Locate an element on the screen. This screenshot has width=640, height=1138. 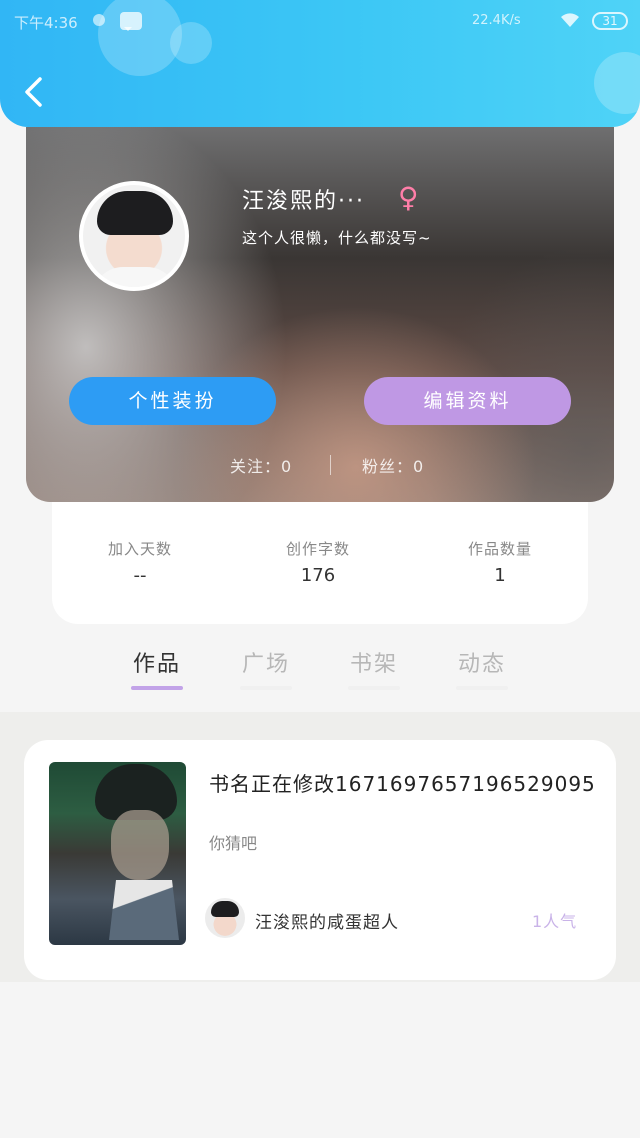
followers-count: 粉丝：0 is located at coordinates (393, 465).